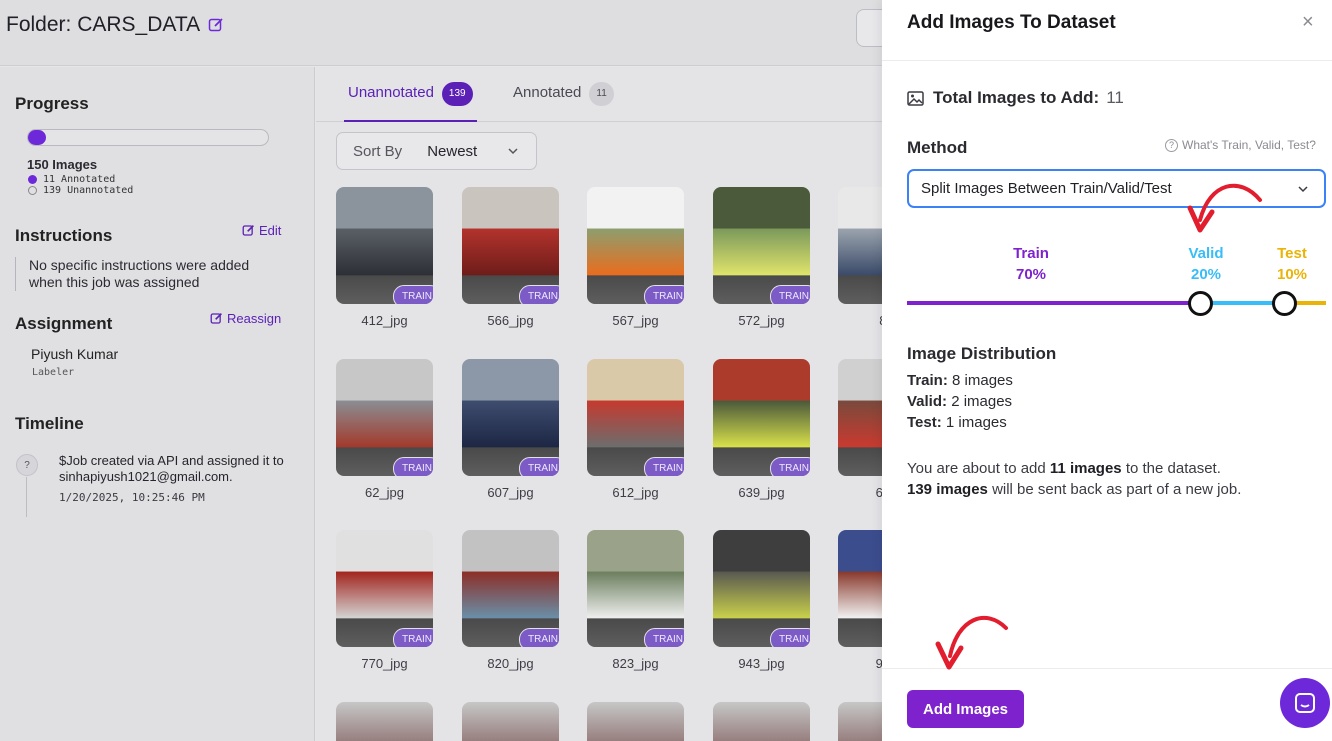  Describe the element at coordinates (384, 663) in the screenshot. I see `image-filename: 770_jpg` at that location.